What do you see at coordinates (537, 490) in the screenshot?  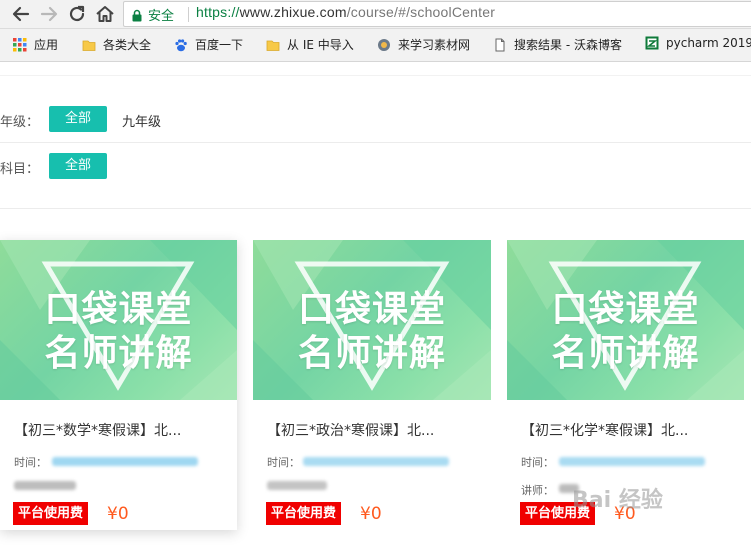 I see `course-teacher-label: 讲师：` at bounding box center [537, 490].